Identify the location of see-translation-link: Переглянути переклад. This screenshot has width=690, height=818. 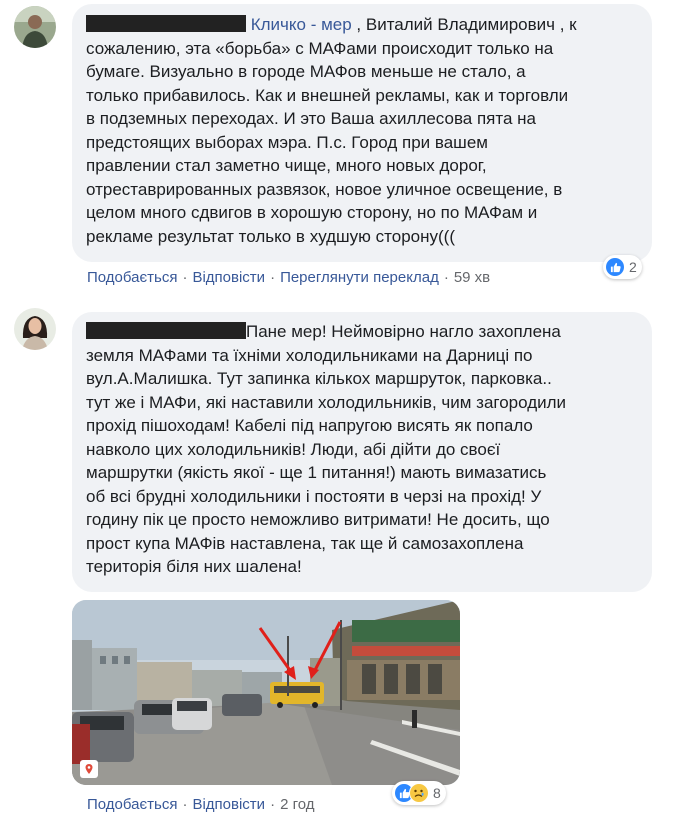
(359, 277).